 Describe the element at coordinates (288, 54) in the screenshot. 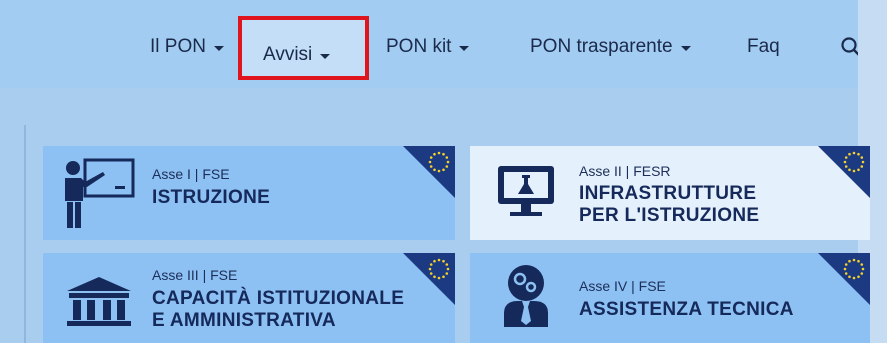

I see `nav-item-label: Avvisi` at that location.